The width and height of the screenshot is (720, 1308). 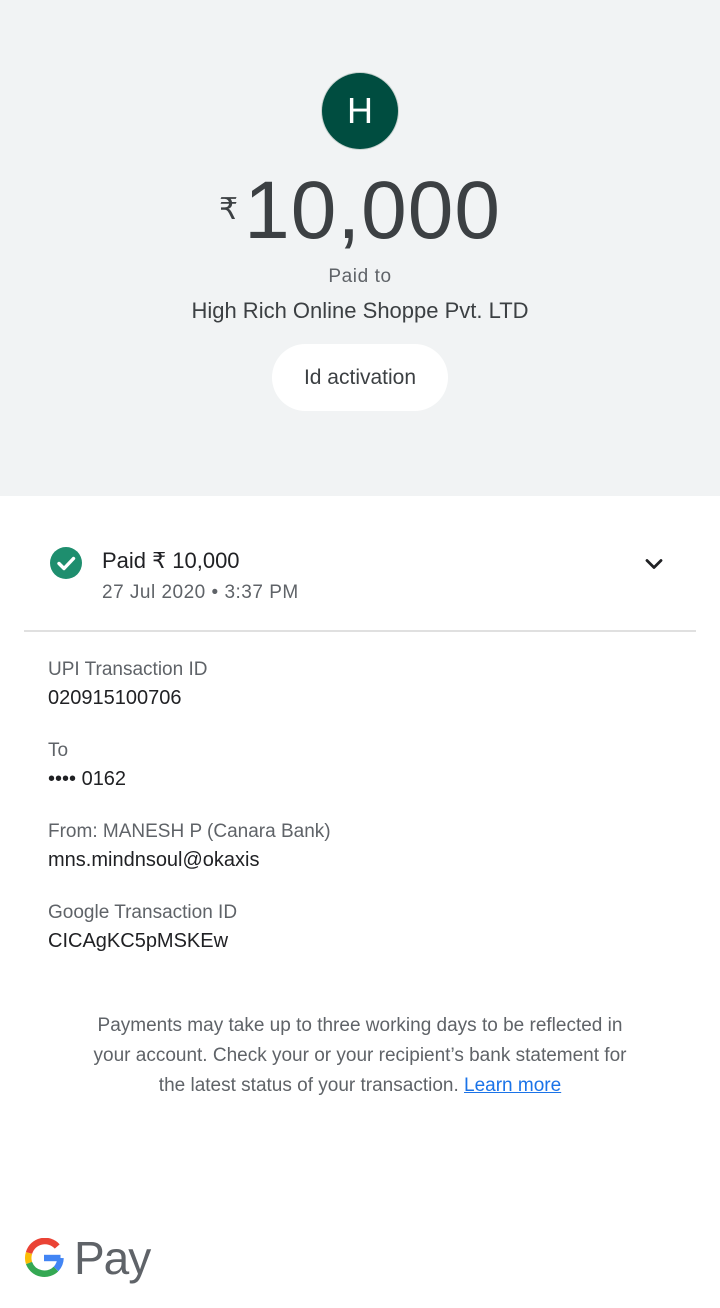 I want to click on detail-label: Google Transaction ID, so click(x=143, y=912).